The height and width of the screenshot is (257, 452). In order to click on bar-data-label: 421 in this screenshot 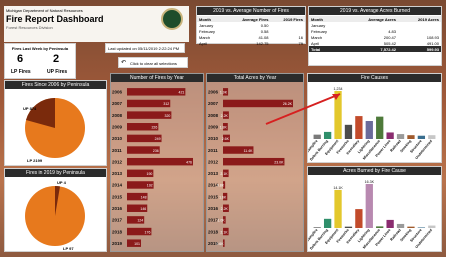, I will do `click(182, 93)`.